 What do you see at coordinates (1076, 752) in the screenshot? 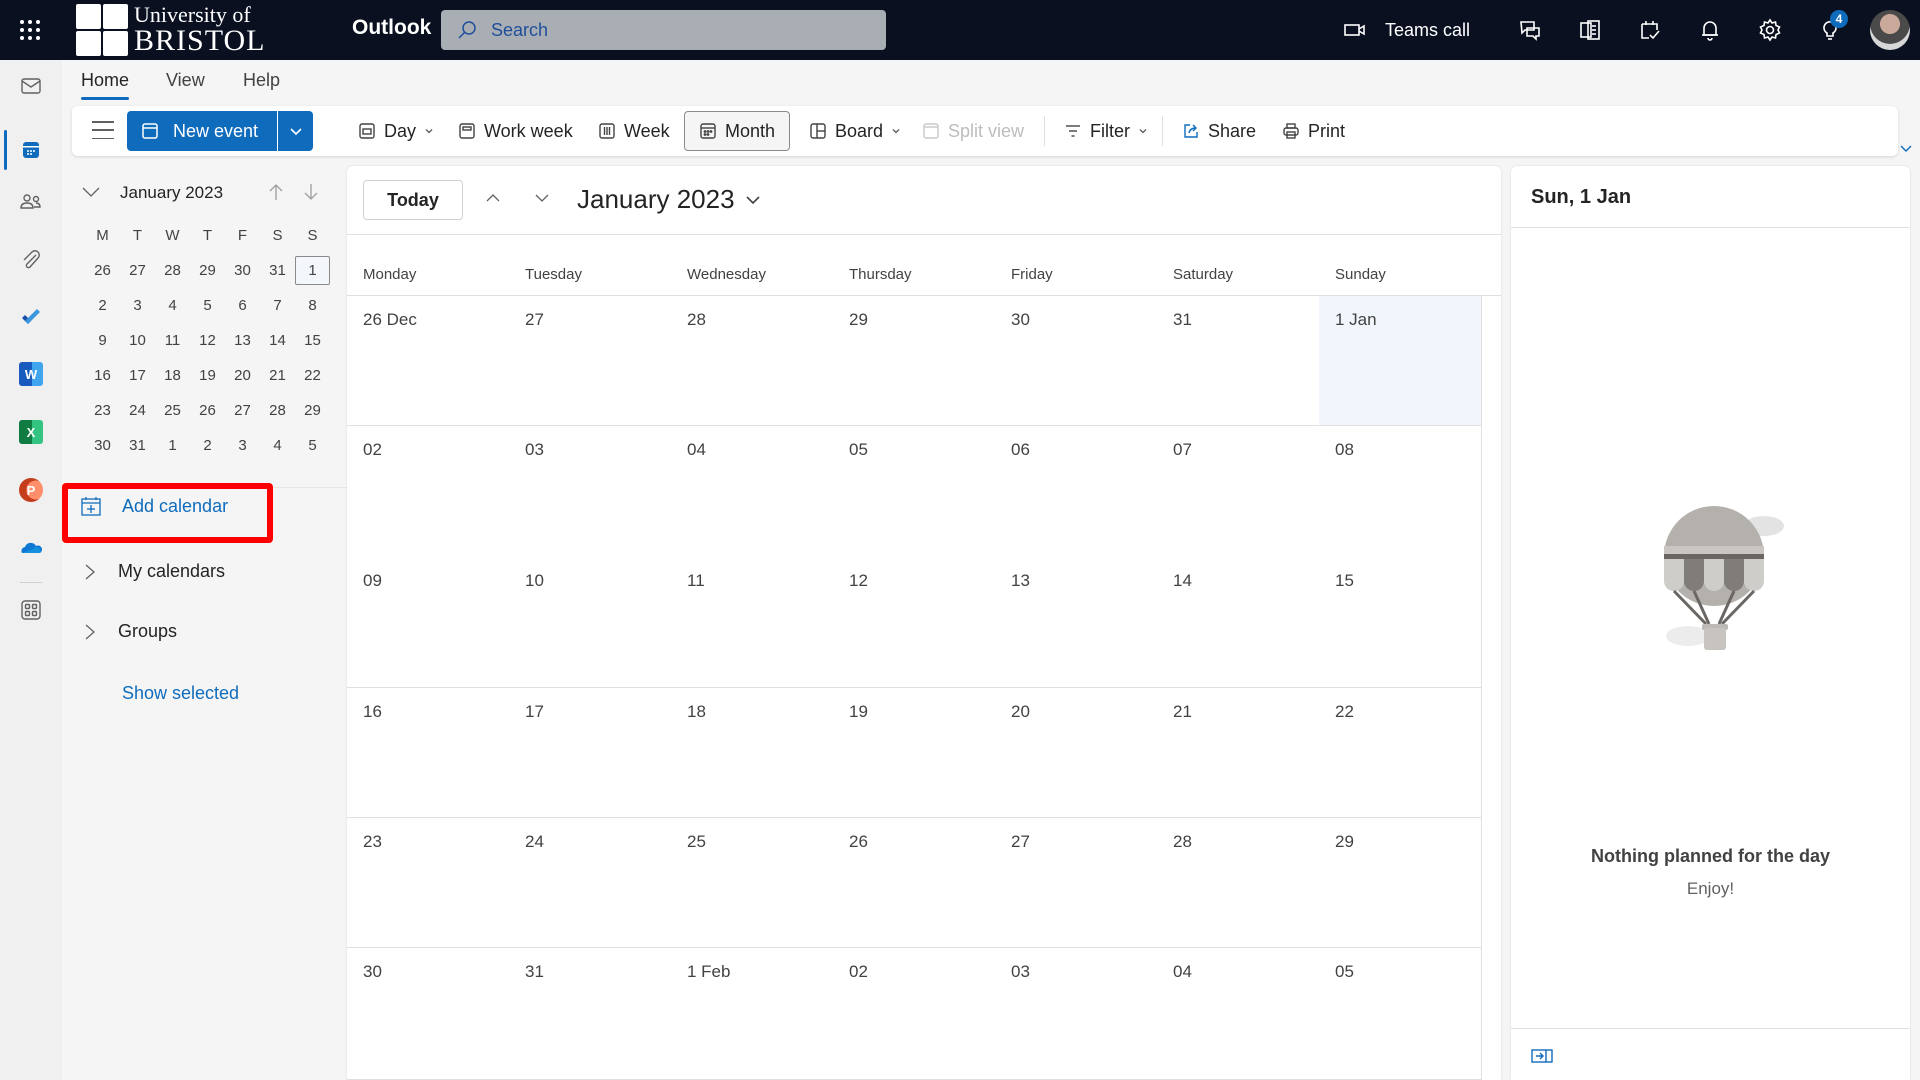
I see `calendar-day-cell: 20` at bounding box center [1076, 752].